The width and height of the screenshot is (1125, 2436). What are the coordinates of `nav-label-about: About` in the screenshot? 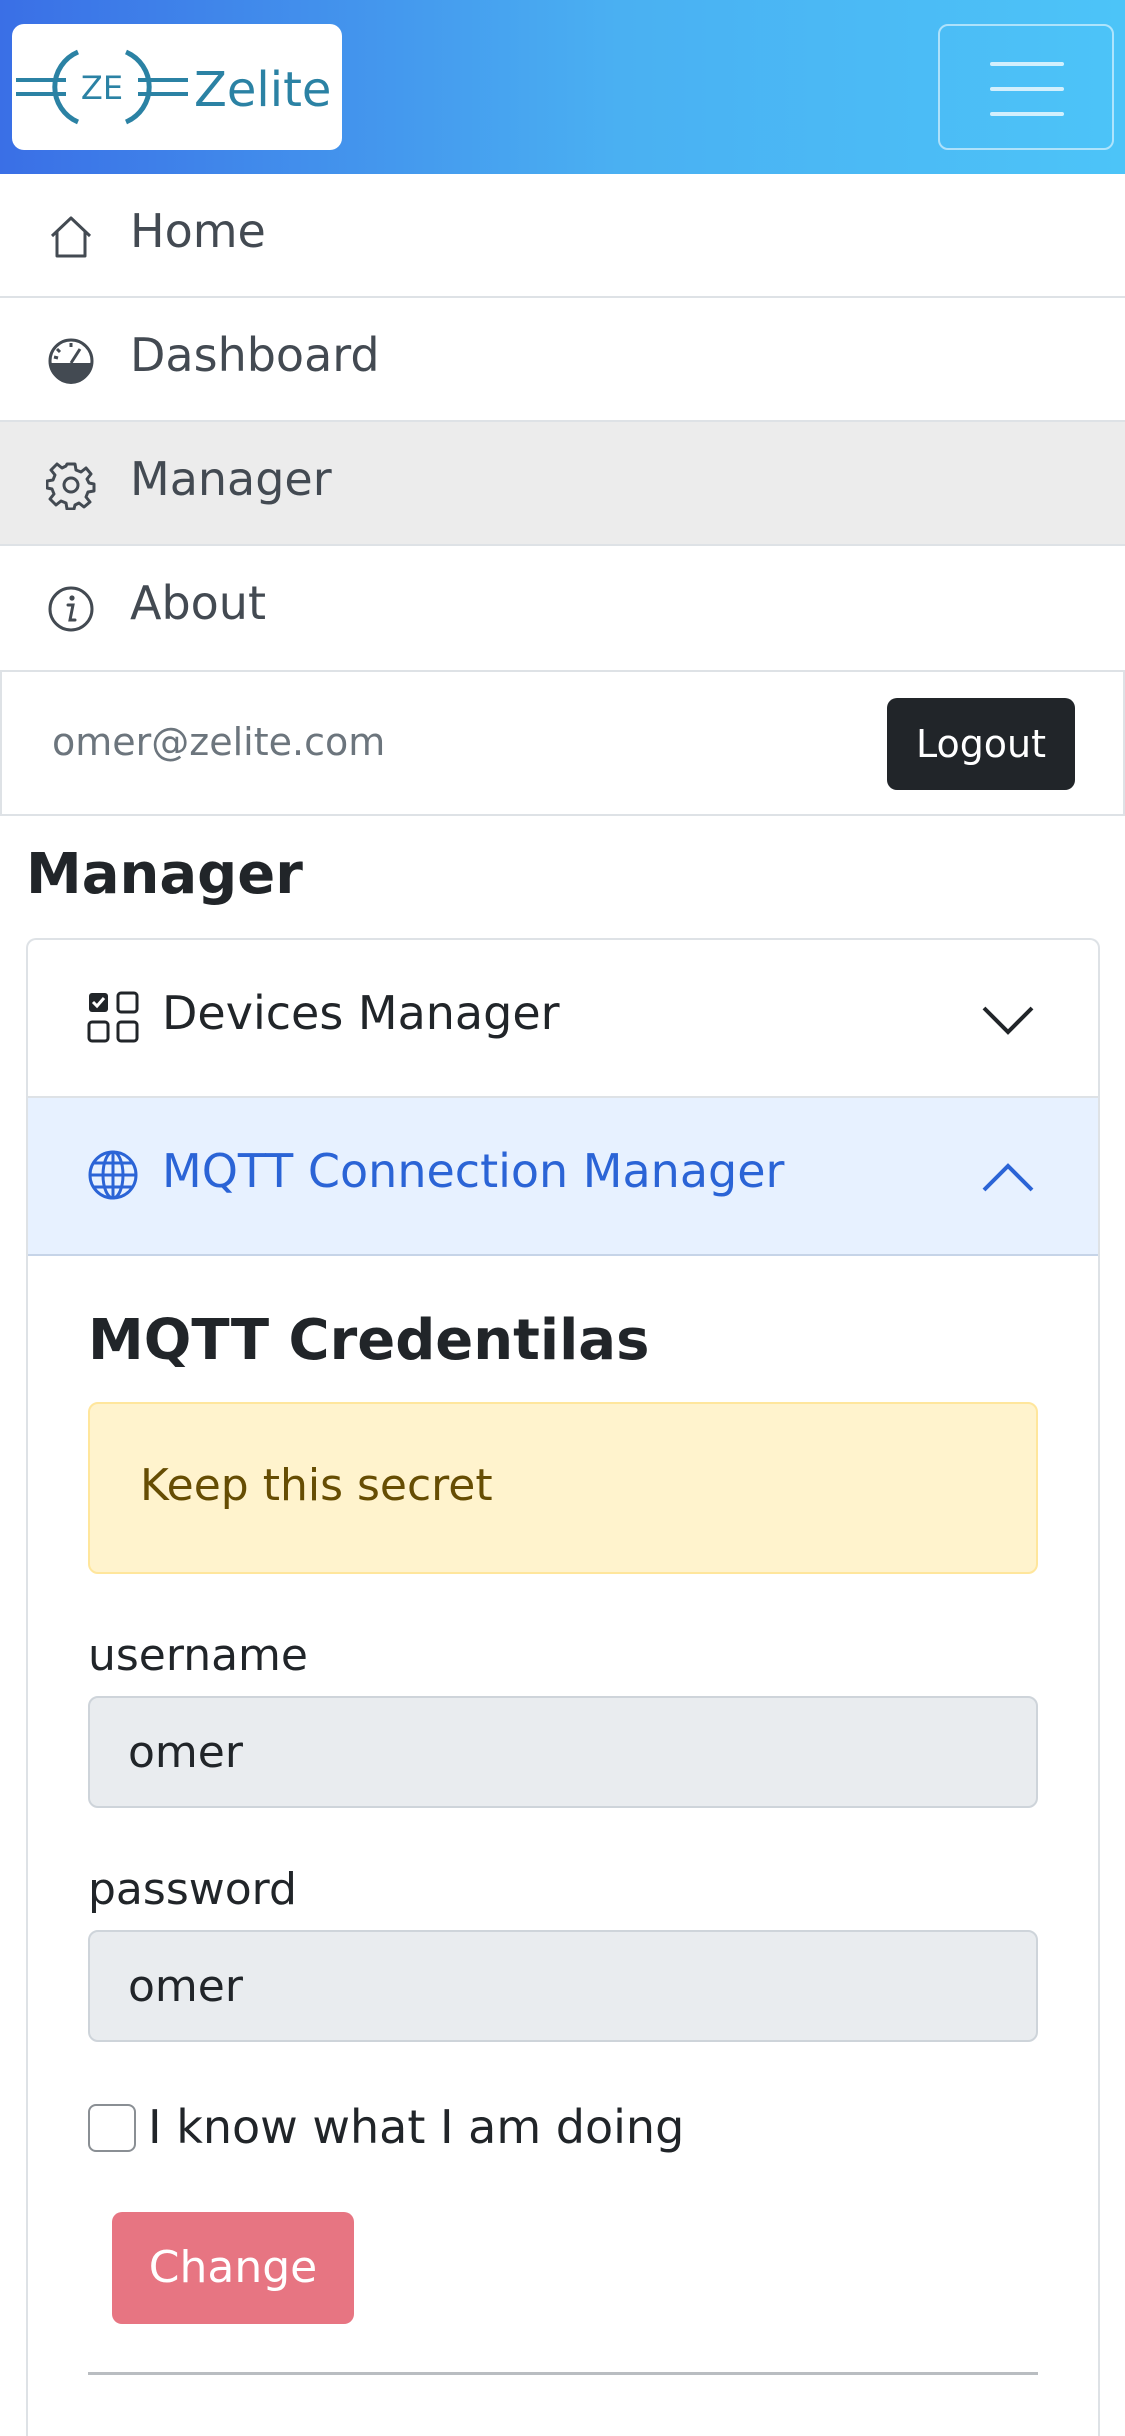 It's located at (198, 603).